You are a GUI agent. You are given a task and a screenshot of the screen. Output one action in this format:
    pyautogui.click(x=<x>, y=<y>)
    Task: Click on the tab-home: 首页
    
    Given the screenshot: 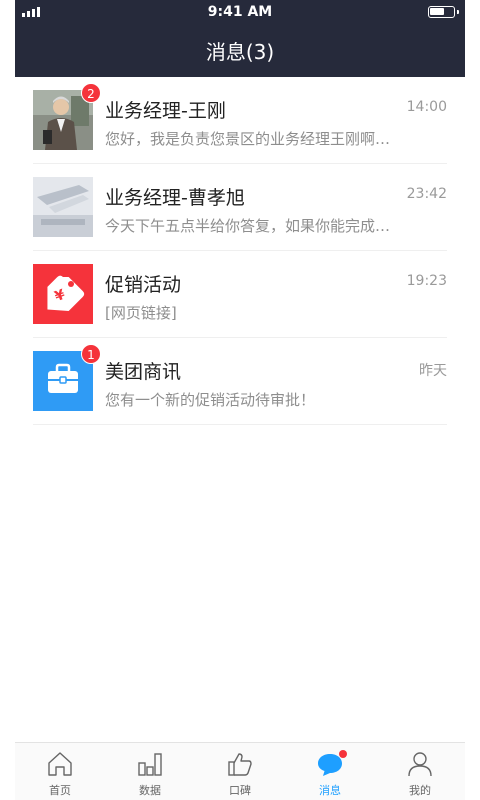 What is the action you would take?
    pyautogui.click(x=60, y=771)
    